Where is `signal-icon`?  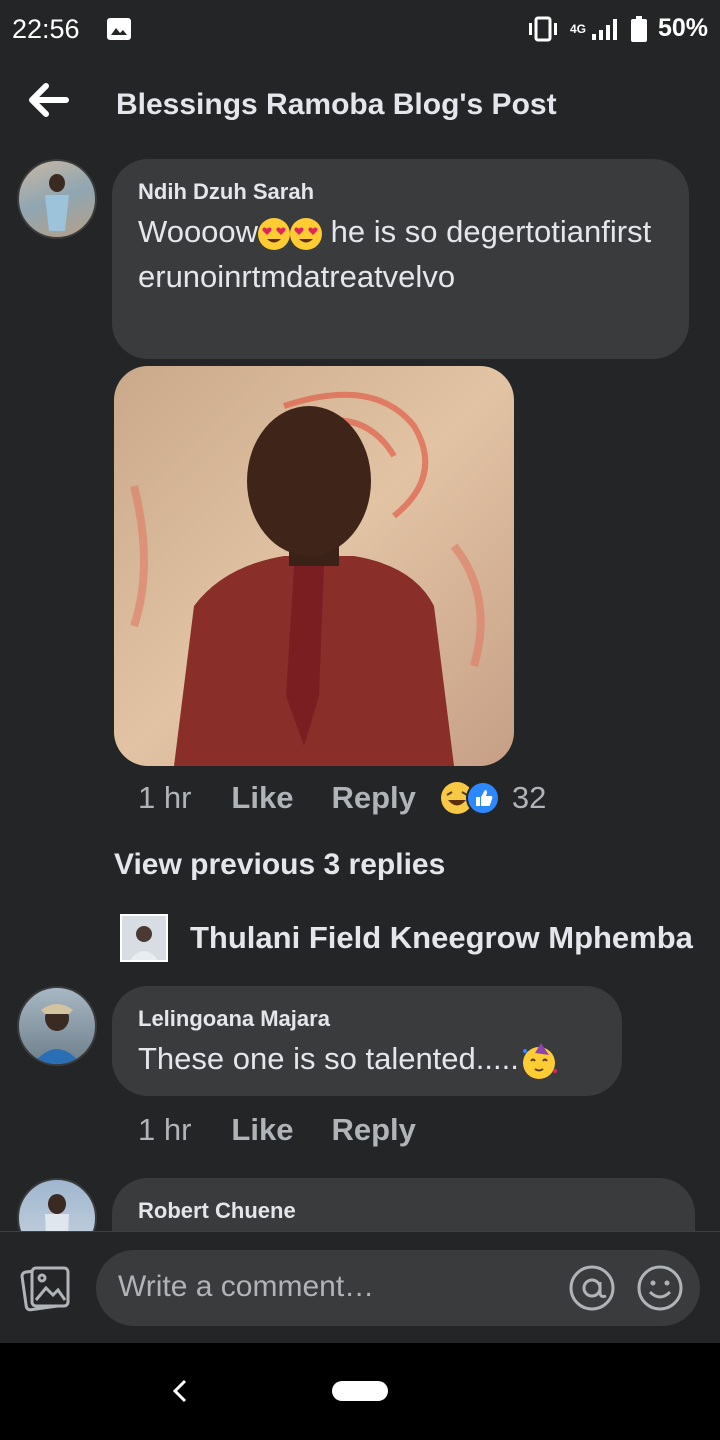 signal-icon is located at coordinates (604, 29).